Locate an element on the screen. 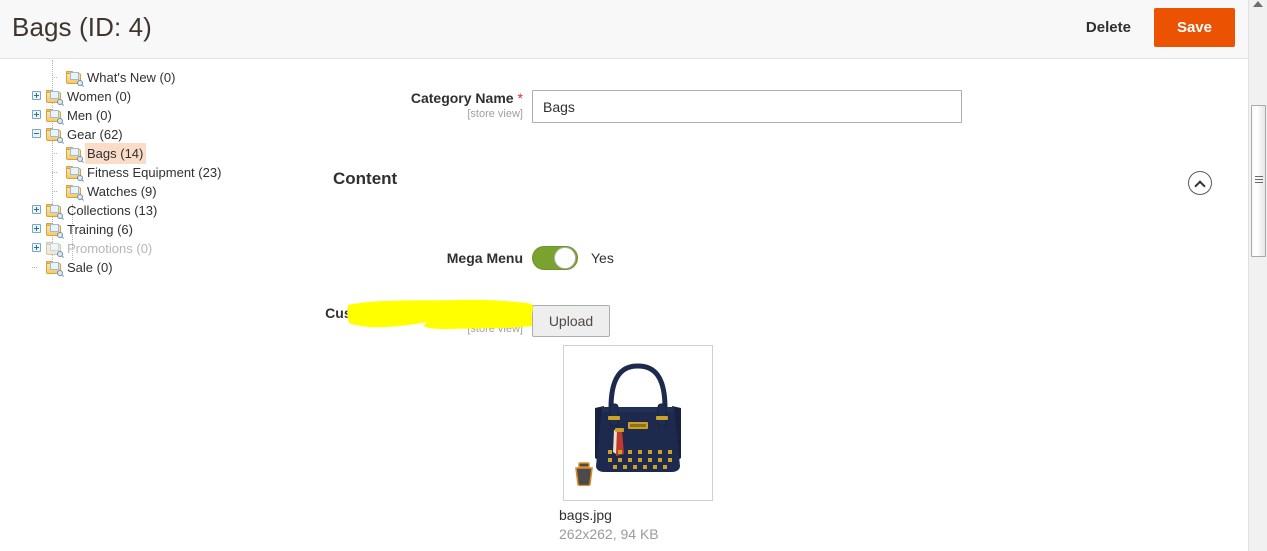 The image size is (1267, 551). save-button: Save is located at coordinates (1194, 27).